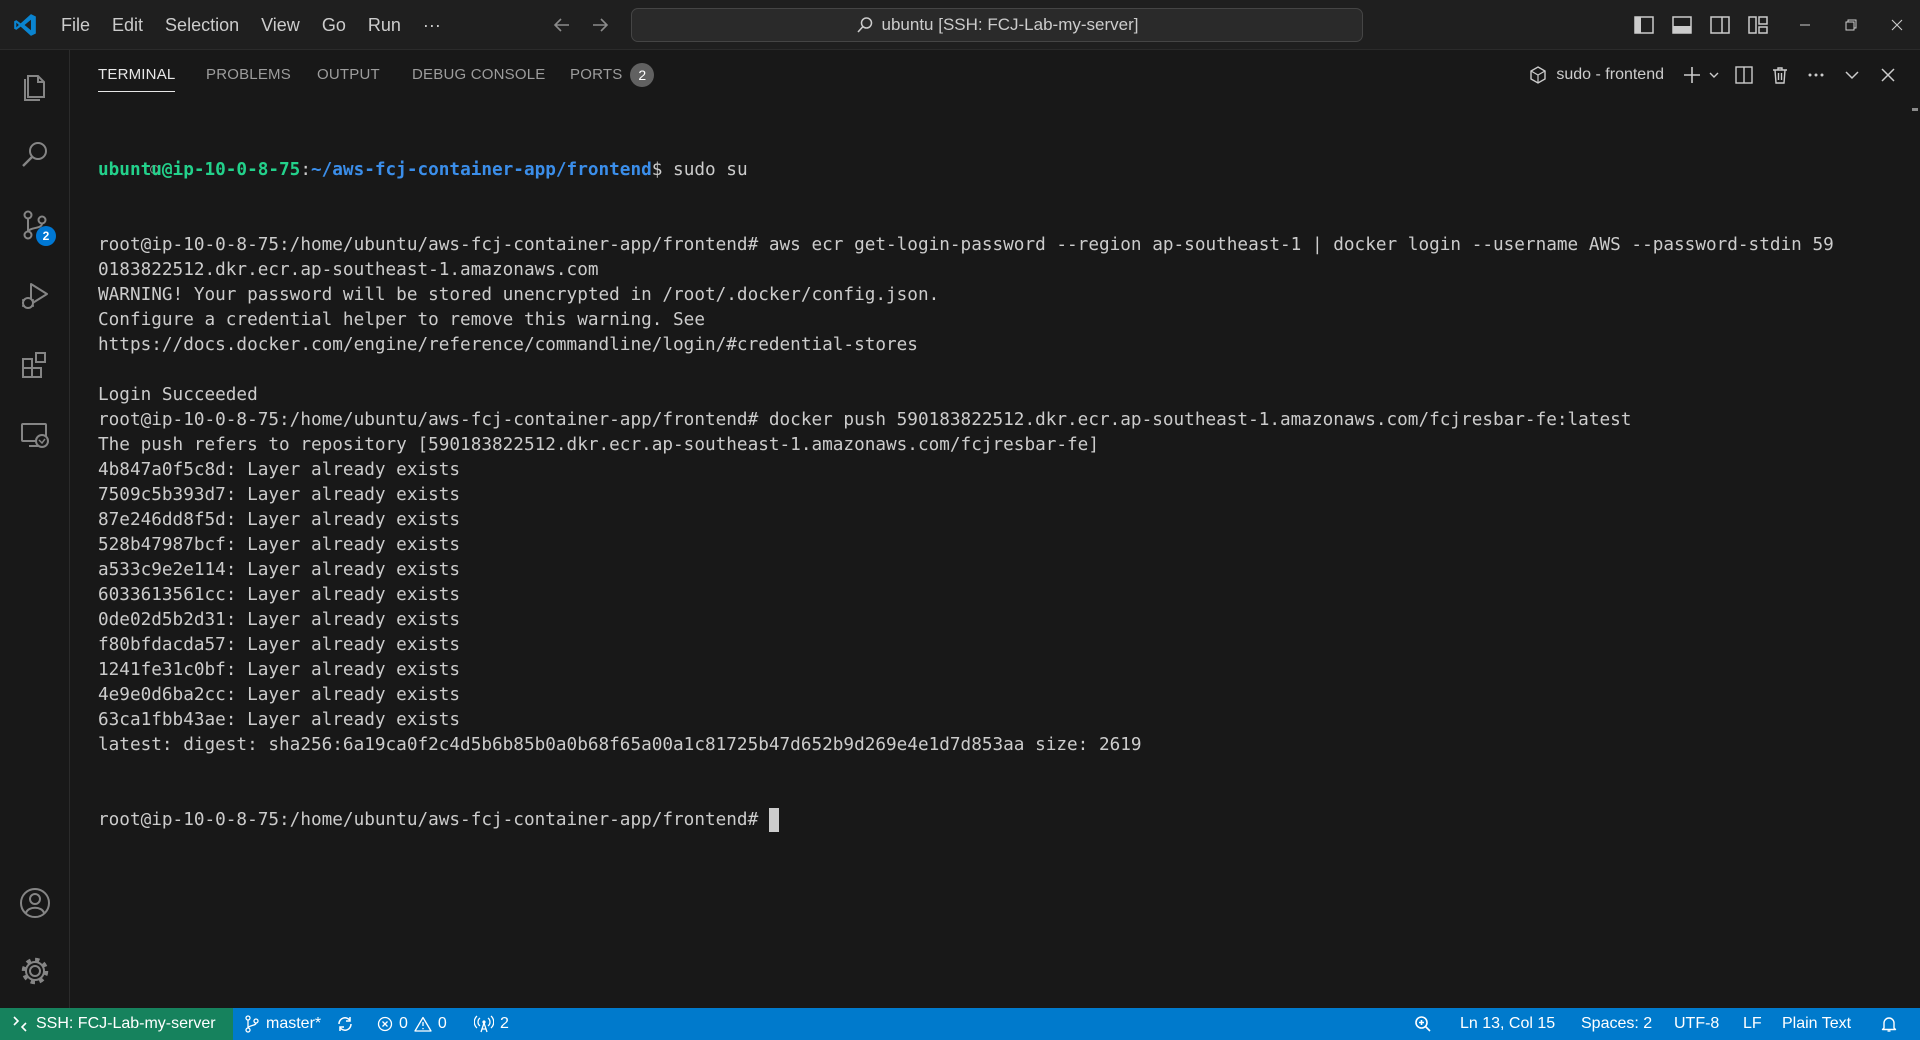 The height and width of the screenshot is (1040, 1920). Describe the element at coordinates (1610, 74) in the screenshot. I see `terminal-instance-name: sudo - frontend` at that location.